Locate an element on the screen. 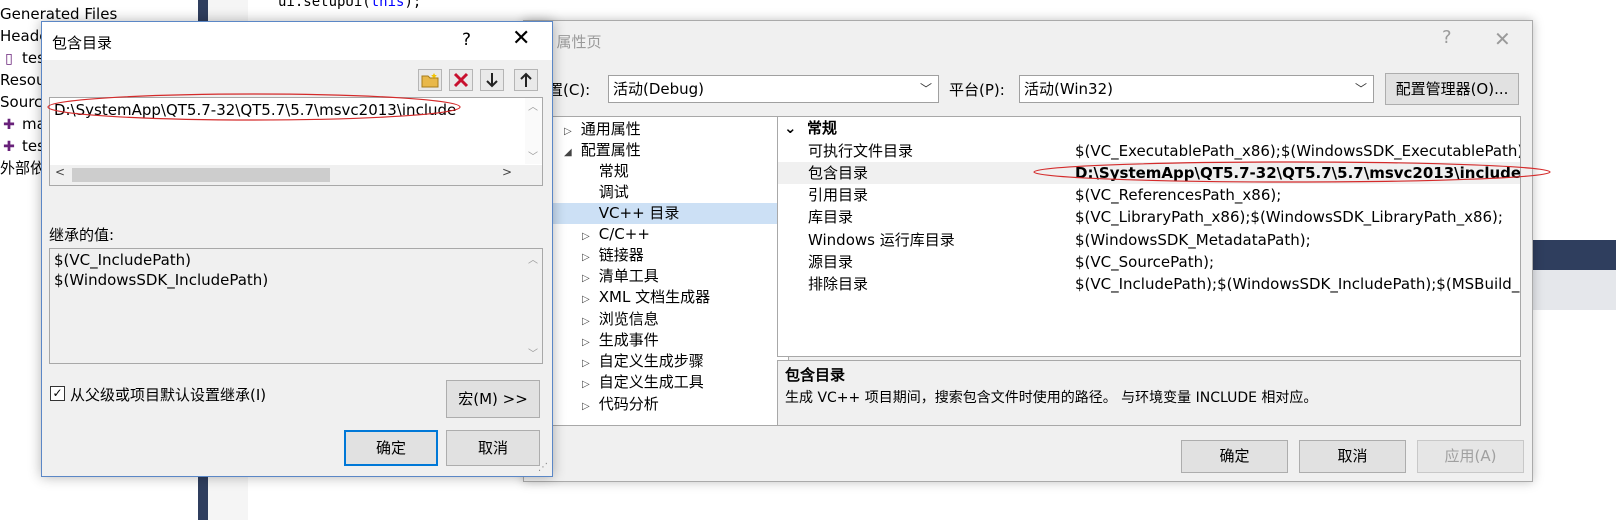  code-line: ui.setupUi(this); is located at coordinates (350, 5).